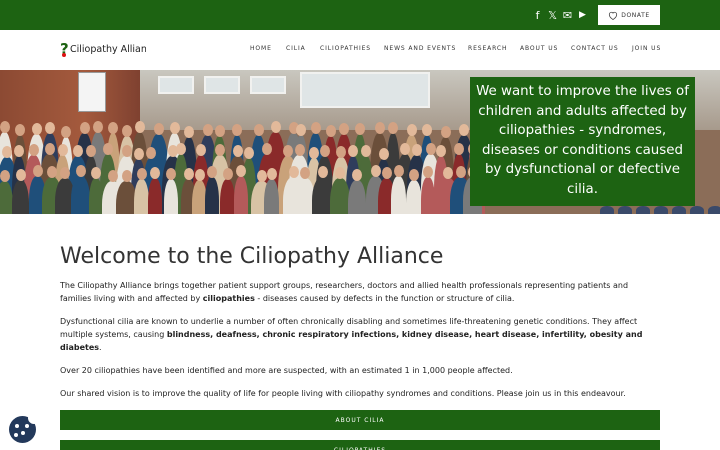 This screenshot has height=450, width=720. What do you see at coordinates (646, 48) in the screenshot?
I see `nav-join-us: JOIN US` at bounding box center [646, 48].